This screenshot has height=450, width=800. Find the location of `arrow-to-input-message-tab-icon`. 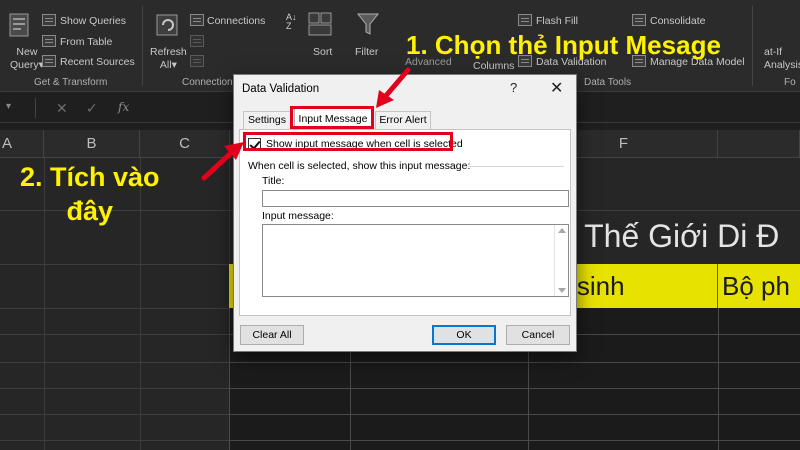

arrow-to-input-message-tab-icon is located at coordinates (393, 87).